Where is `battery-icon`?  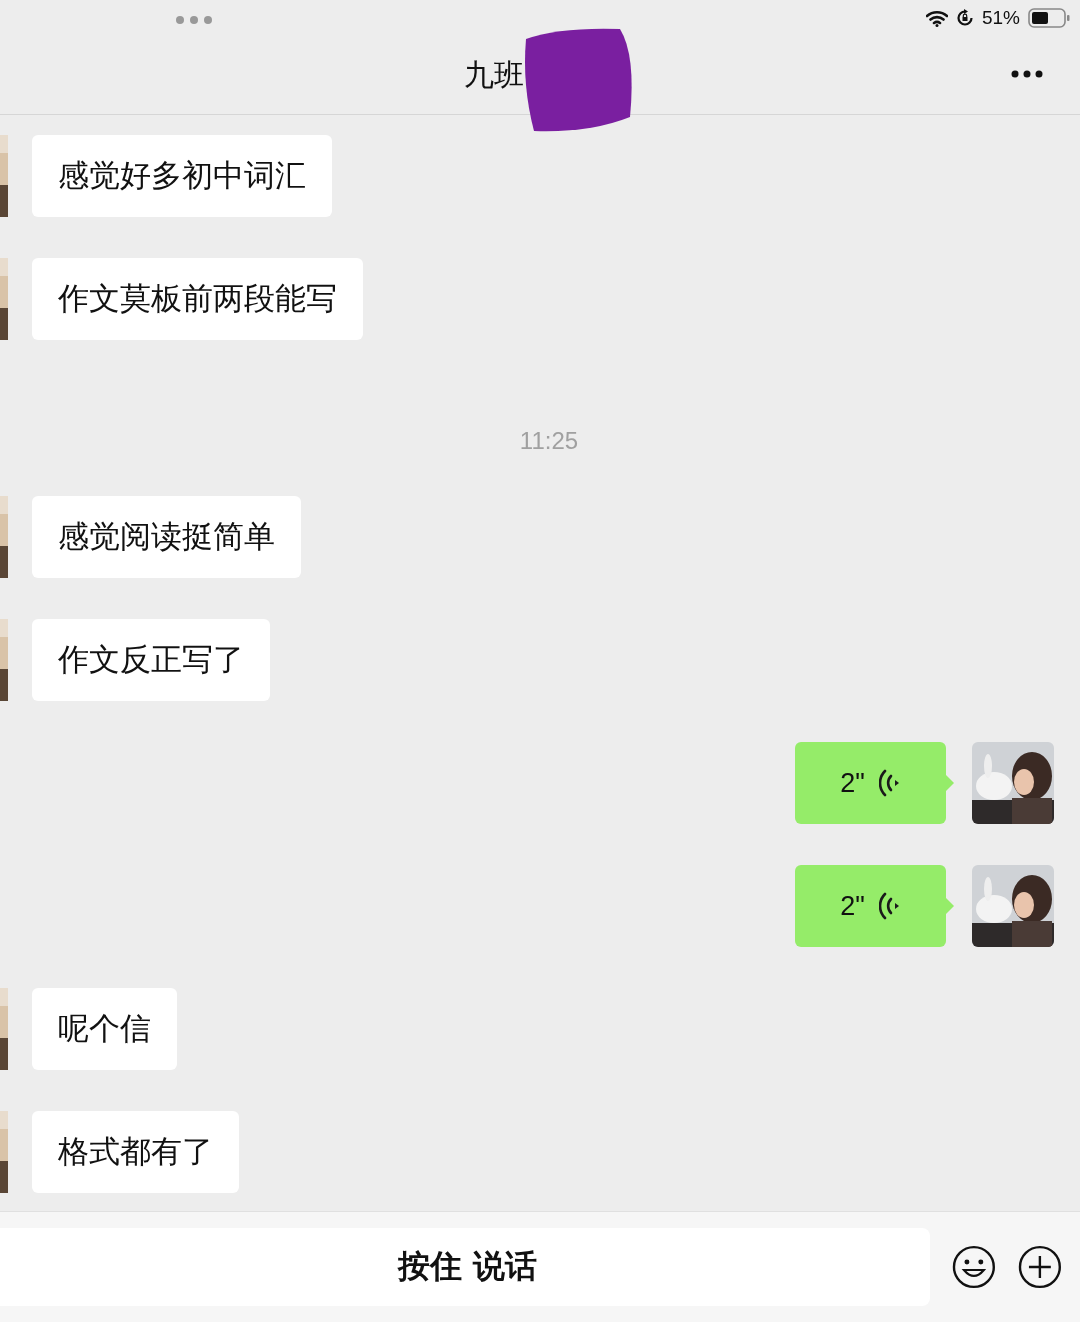
battery-icon is located at coordinates (1049, 18).